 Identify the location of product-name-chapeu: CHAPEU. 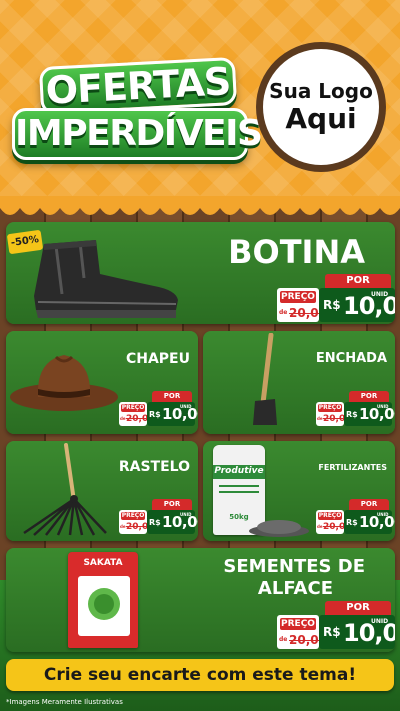
(157, 359).